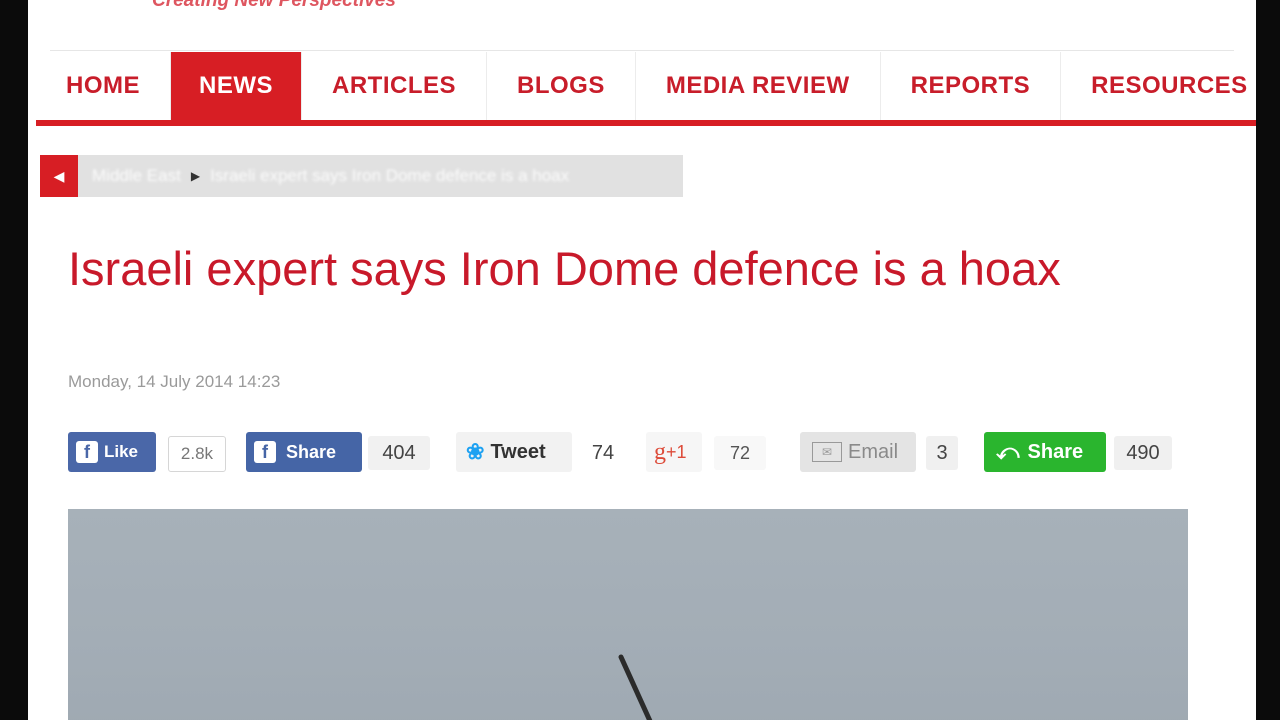  Describe the element at coordinates (873, 451) in the screenshot. I see `email-label: Email` at that location.